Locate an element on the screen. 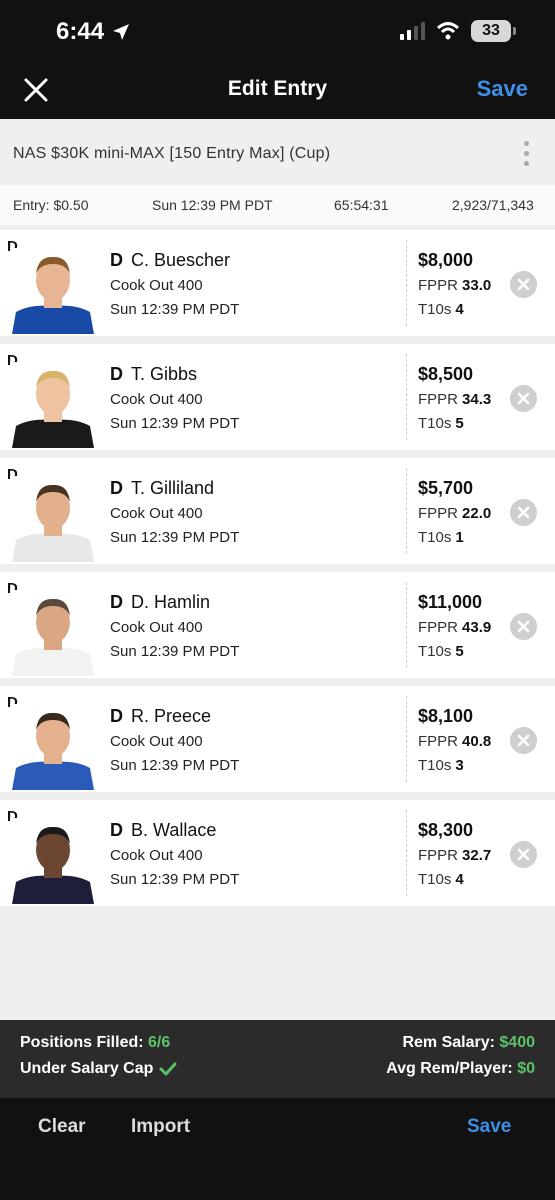 The image size is (555, 1200). contest-name: NAS $30K mini-MAX [150 Entry Max] (Cup) is located at coordinates (172, 153).